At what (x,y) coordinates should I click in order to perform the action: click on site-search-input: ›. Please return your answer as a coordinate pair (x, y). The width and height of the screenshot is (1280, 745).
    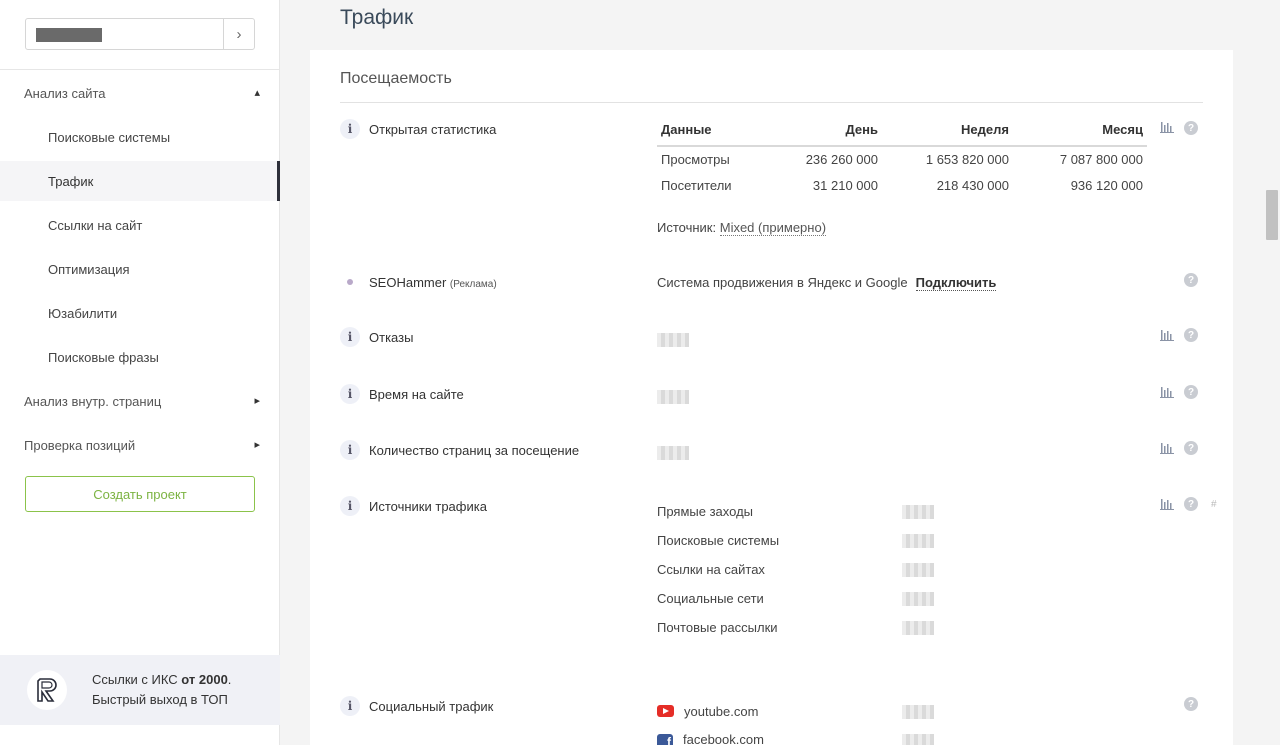
    Looking at the image, I should click on (140, 34).